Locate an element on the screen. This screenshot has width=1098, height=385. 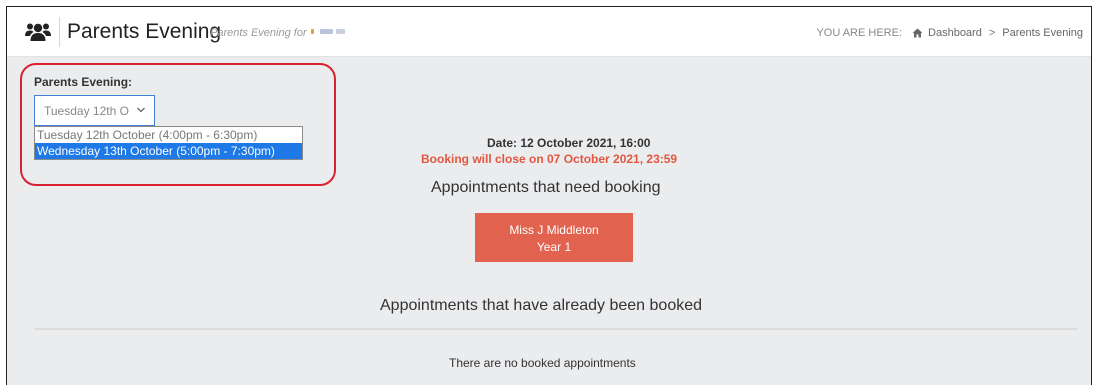
breadcrumb-current: Parents Evening is located at coordinates (1042, 33).